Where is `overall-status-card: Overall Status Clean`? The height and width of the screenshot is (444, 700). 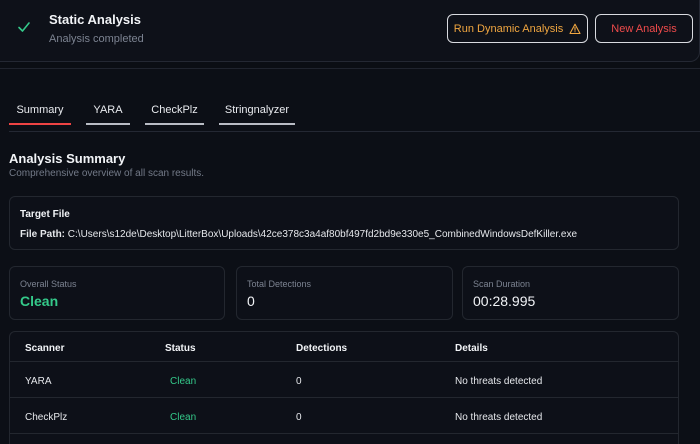
overall-status-card: Overall Status Clean is located at coordinates (117, 293).